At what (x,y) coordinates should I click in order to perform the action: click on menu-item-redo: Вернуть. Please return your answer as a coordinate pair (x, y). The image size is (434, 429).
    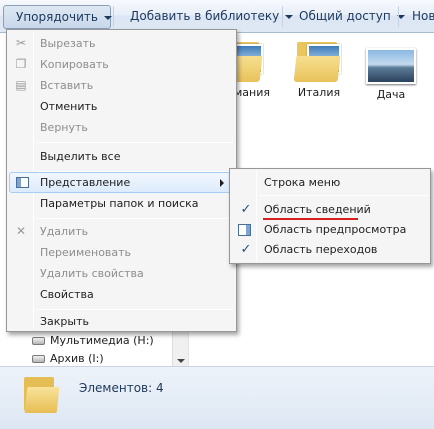
    Looking at the image, I should click on (121, 127).